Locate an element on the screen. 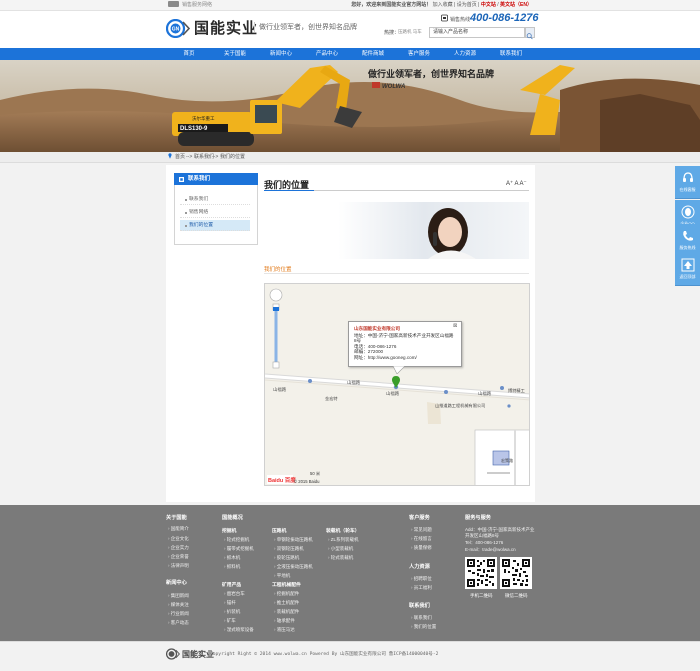 This screenshot has width=700, height=671. wechat-qr-code is located at coordinates (516, 573).